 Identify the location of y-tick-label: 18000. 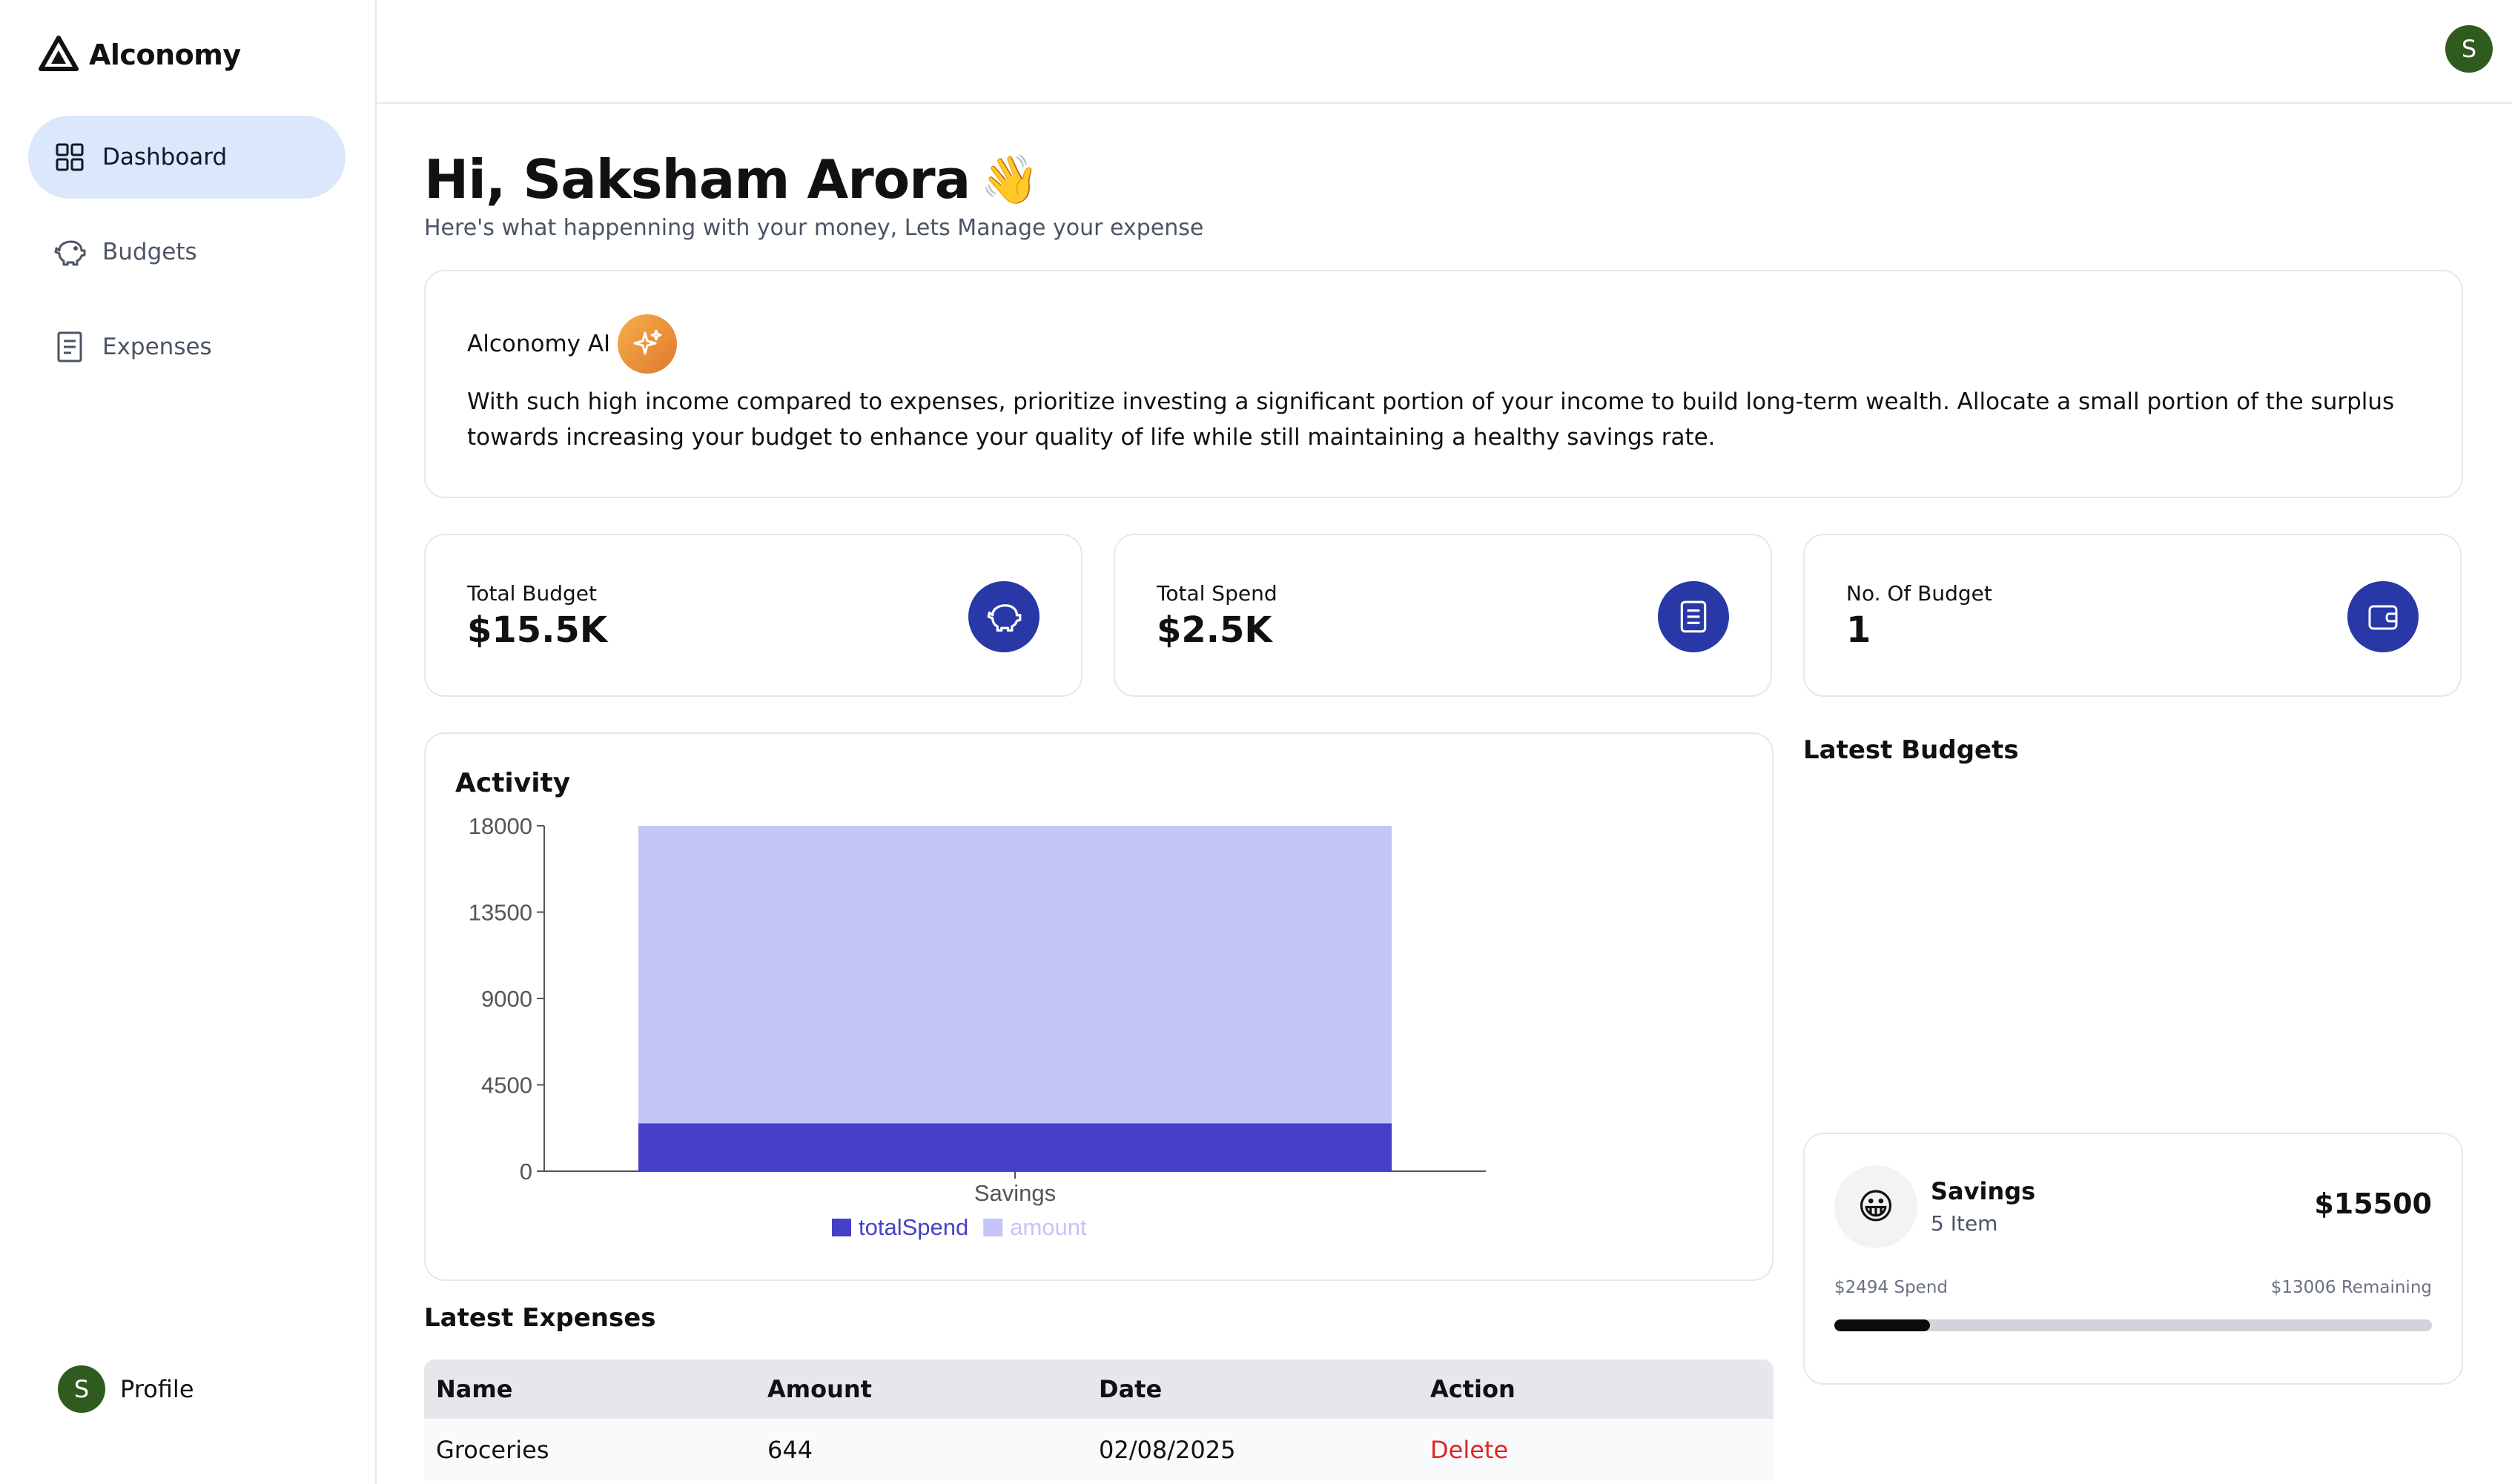
(501, 826).